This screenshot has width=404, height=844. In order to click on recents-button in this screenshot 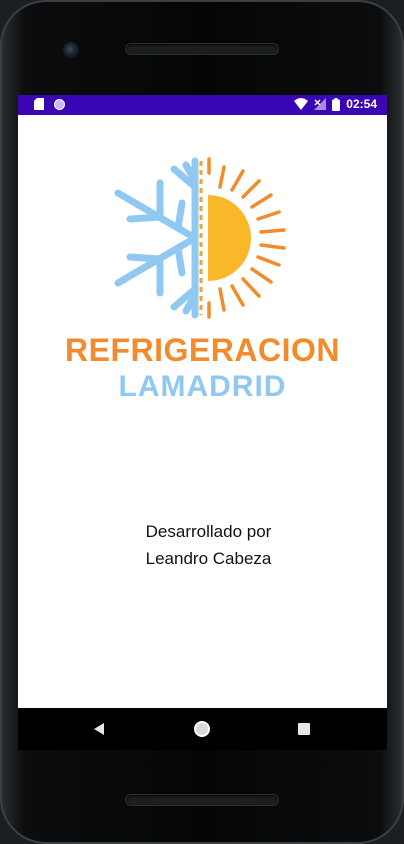, I will do `click(304, 729)`.